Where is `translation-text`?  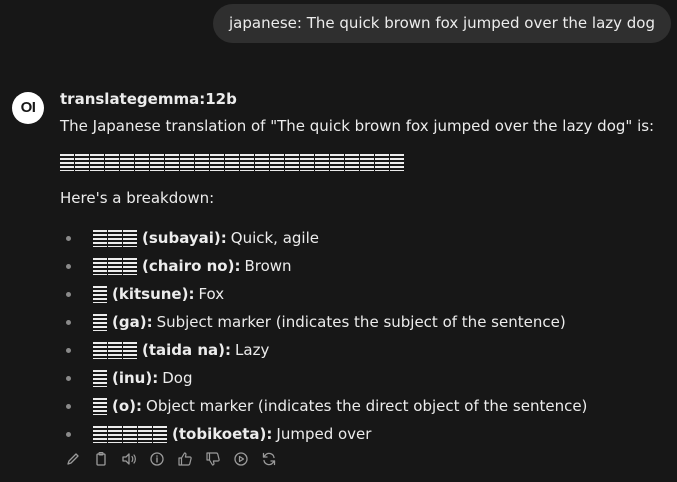 translation-text is located at coordinates (232, 162).